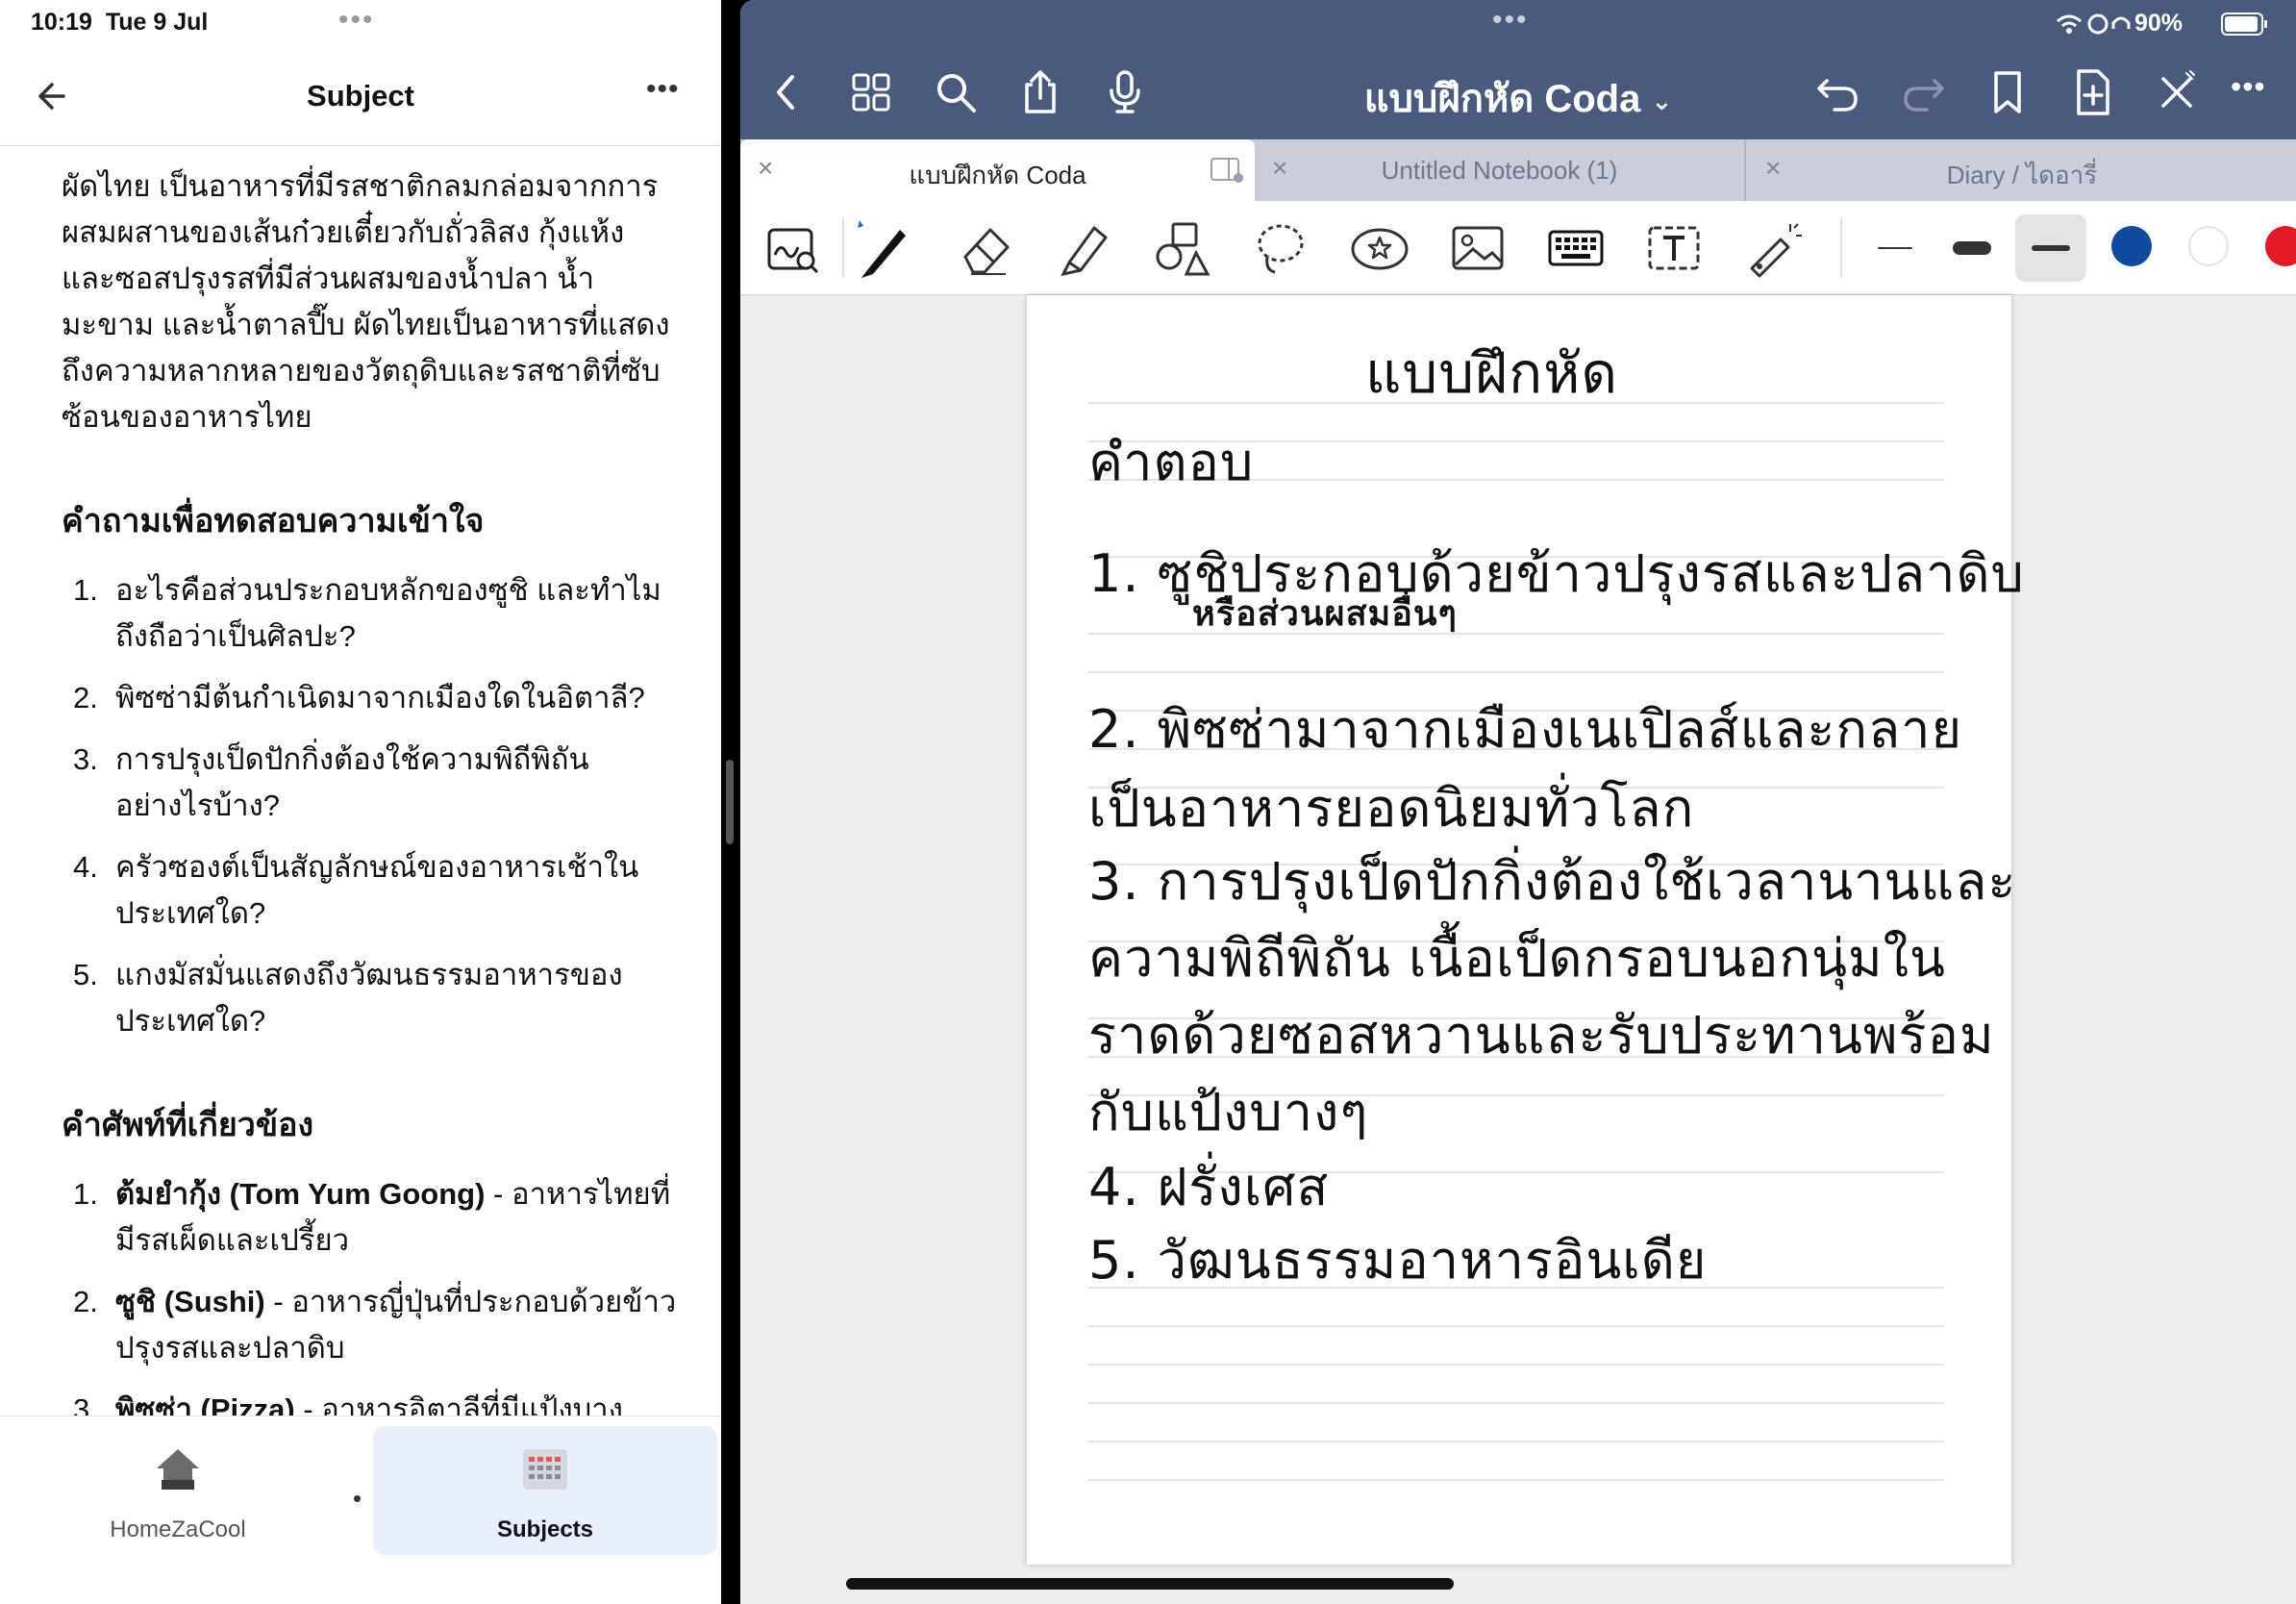 Image resolution: width=2296 pixels, height=1604 pixels. Describe the element at coordinates (1895, 248) in the screenshot. I see `stroke-thin-icon` at that location.